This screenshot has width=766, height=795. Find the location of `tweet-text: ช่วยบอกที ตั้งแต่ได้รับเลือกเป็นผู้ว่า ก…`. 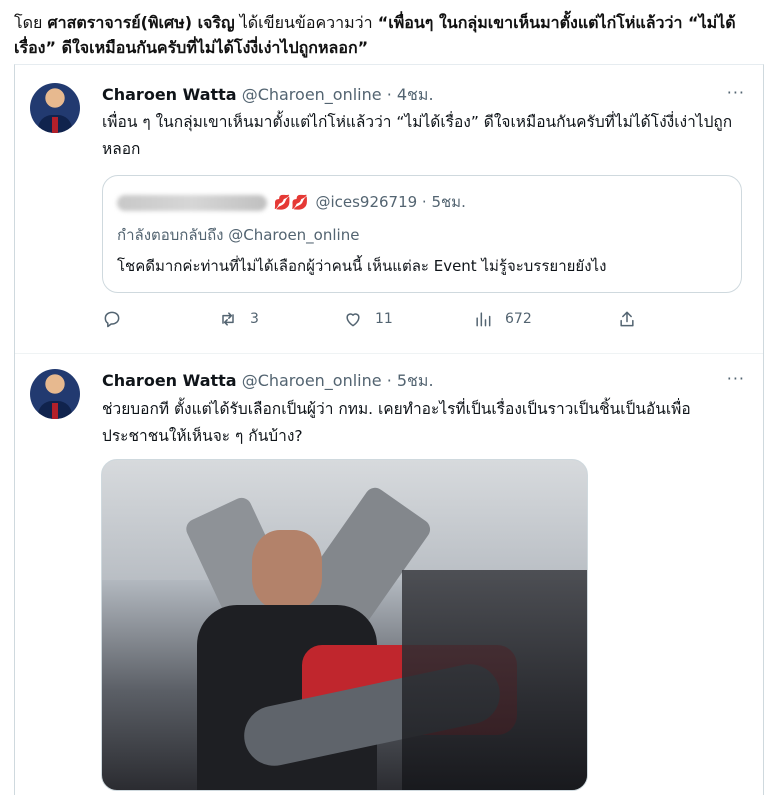

tweet-text: ช่วยบอกที ตั้งแต่ได้รับเลือกเป็นผู้ว่า ก… is located at coordinates (396, 422).